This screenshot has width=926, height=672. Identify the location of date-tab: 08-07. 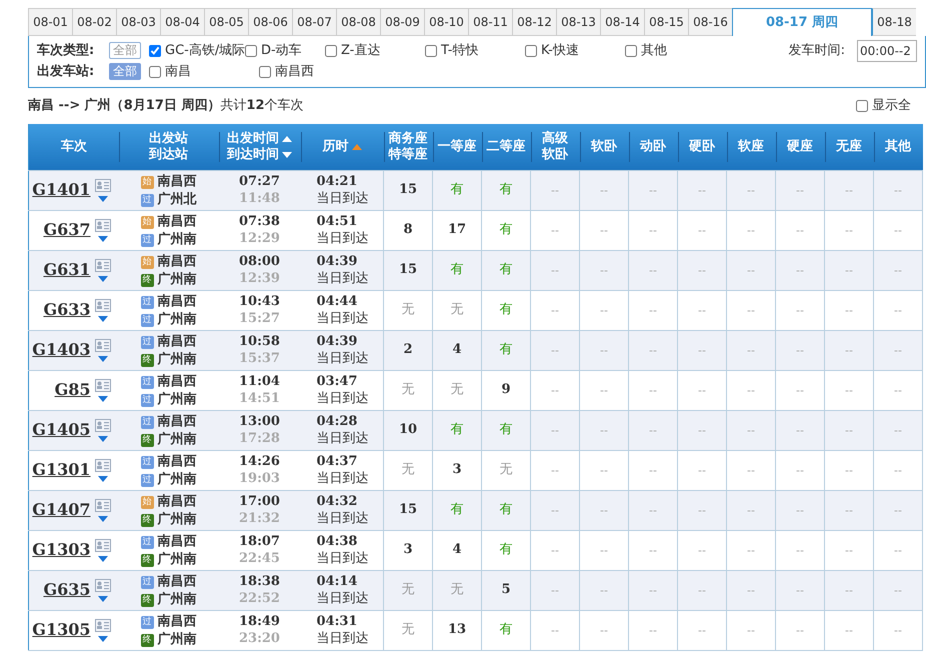
(314, 22).